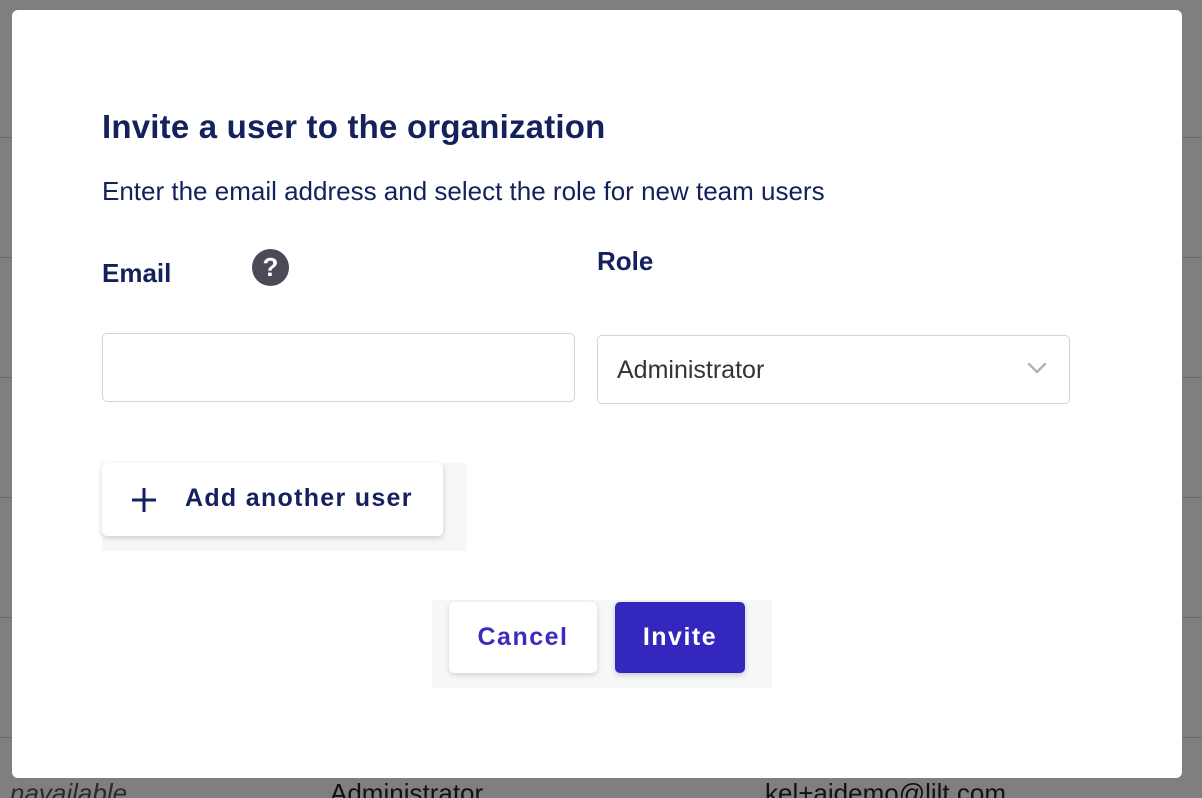 The width and height of the screenshot is (1202, 798). I want to click on dialog-title: Invite a user to the organization, so click(354, 126).